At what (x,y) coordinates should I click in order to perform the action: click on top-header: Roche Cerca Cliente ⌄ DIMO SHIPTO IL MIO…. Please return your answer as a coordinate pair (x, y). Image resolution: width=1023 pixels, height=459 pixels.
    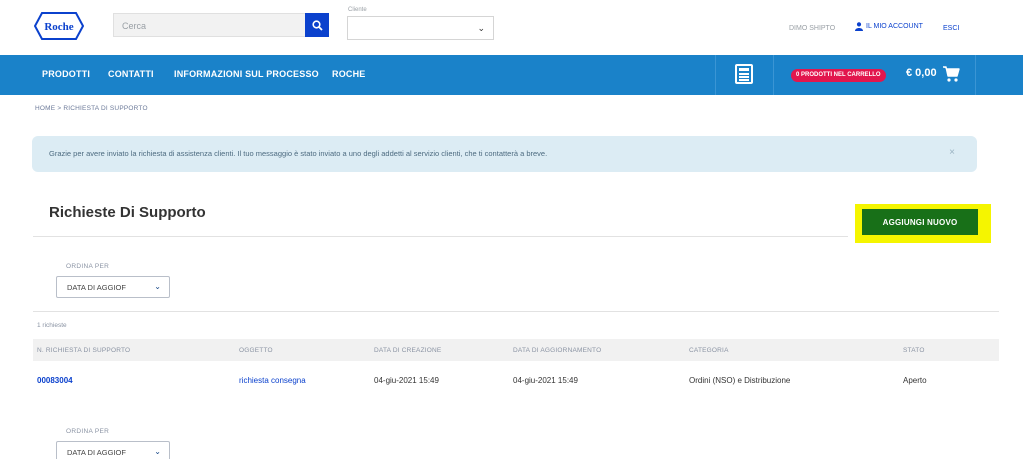
    Looking at the image, I should click on (511, 27).